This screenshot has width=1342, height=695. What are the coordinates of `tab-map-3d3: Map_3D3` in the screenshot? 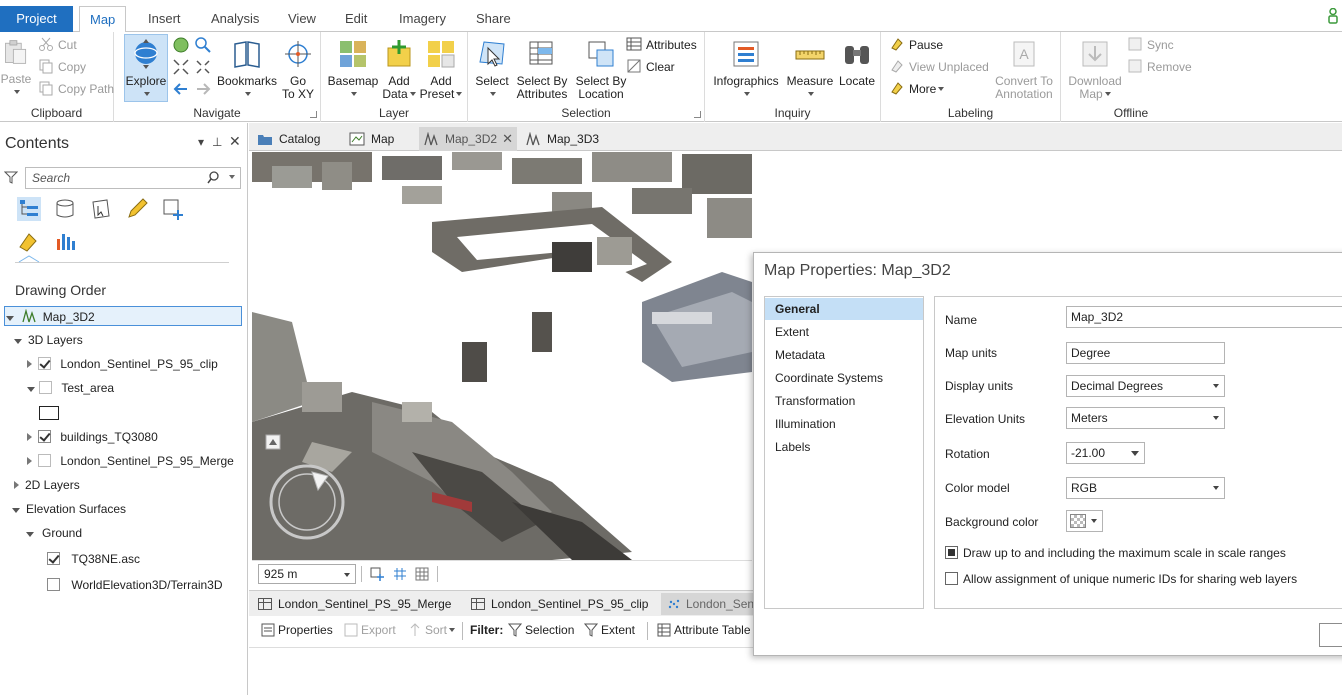 It's located at (565, 139).